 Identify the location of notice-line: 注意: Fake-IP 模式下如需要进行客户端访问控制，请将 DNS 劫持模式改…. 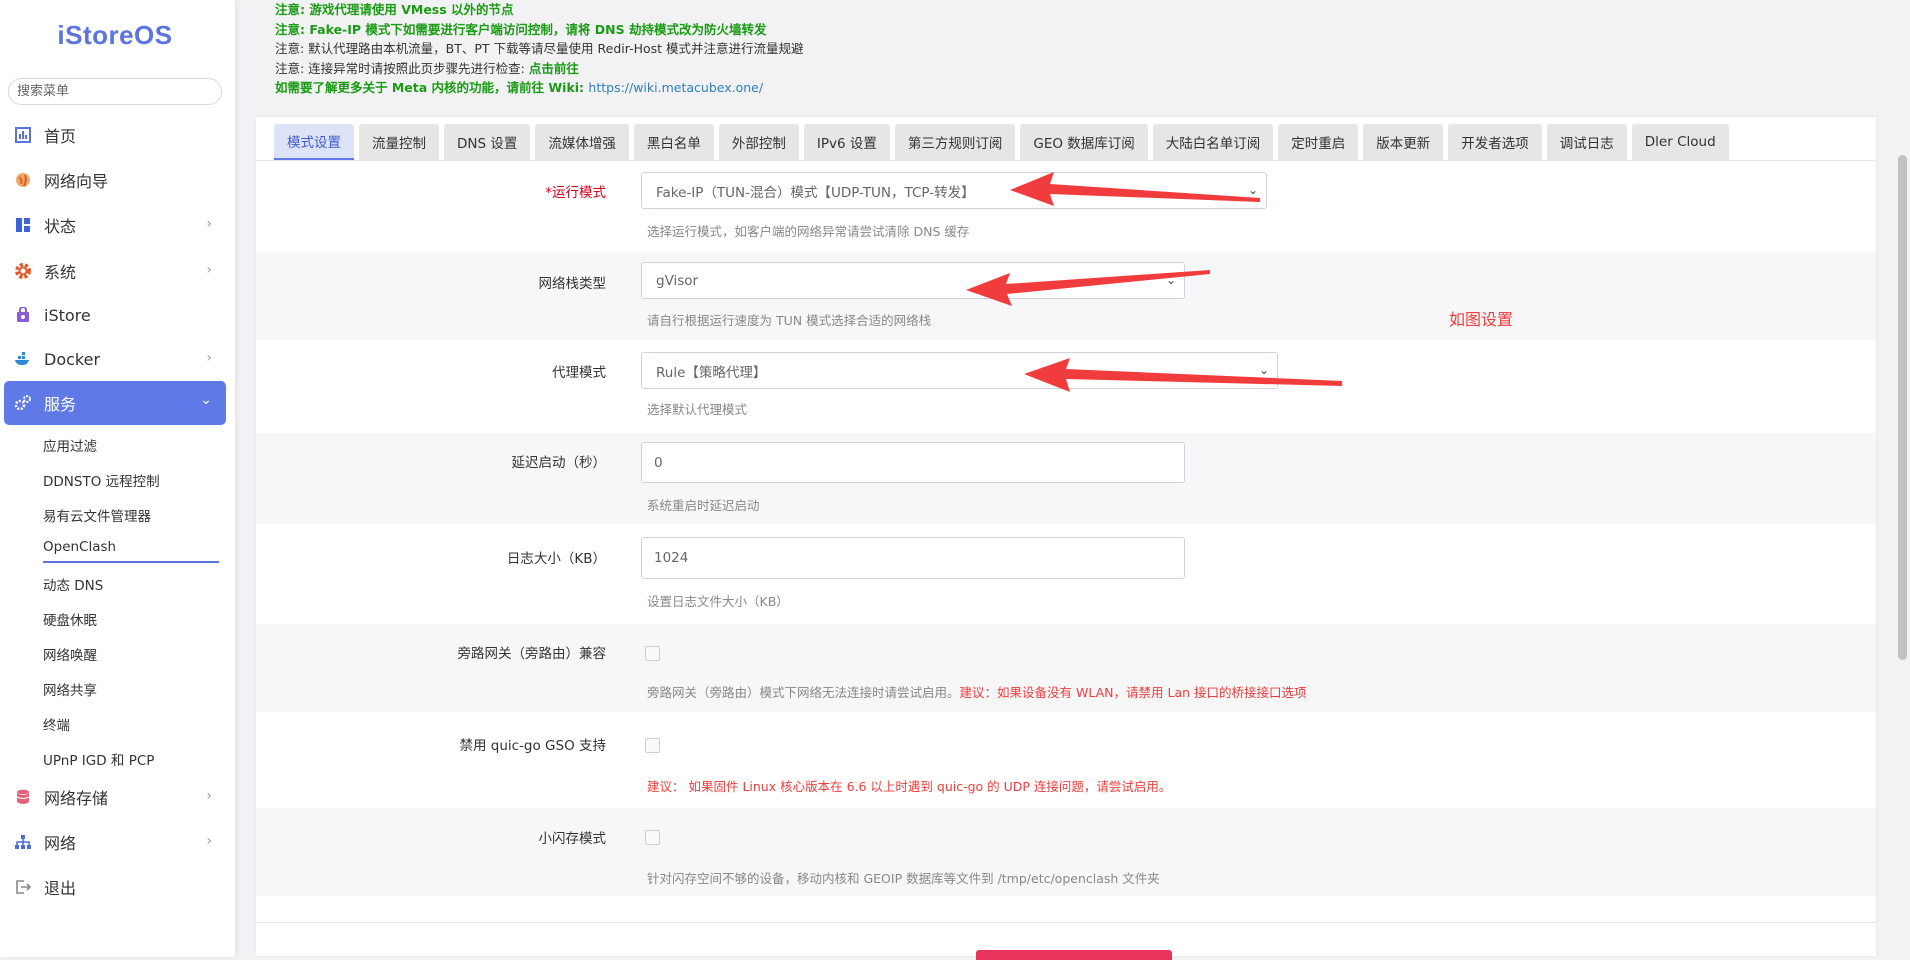
(521, 29).